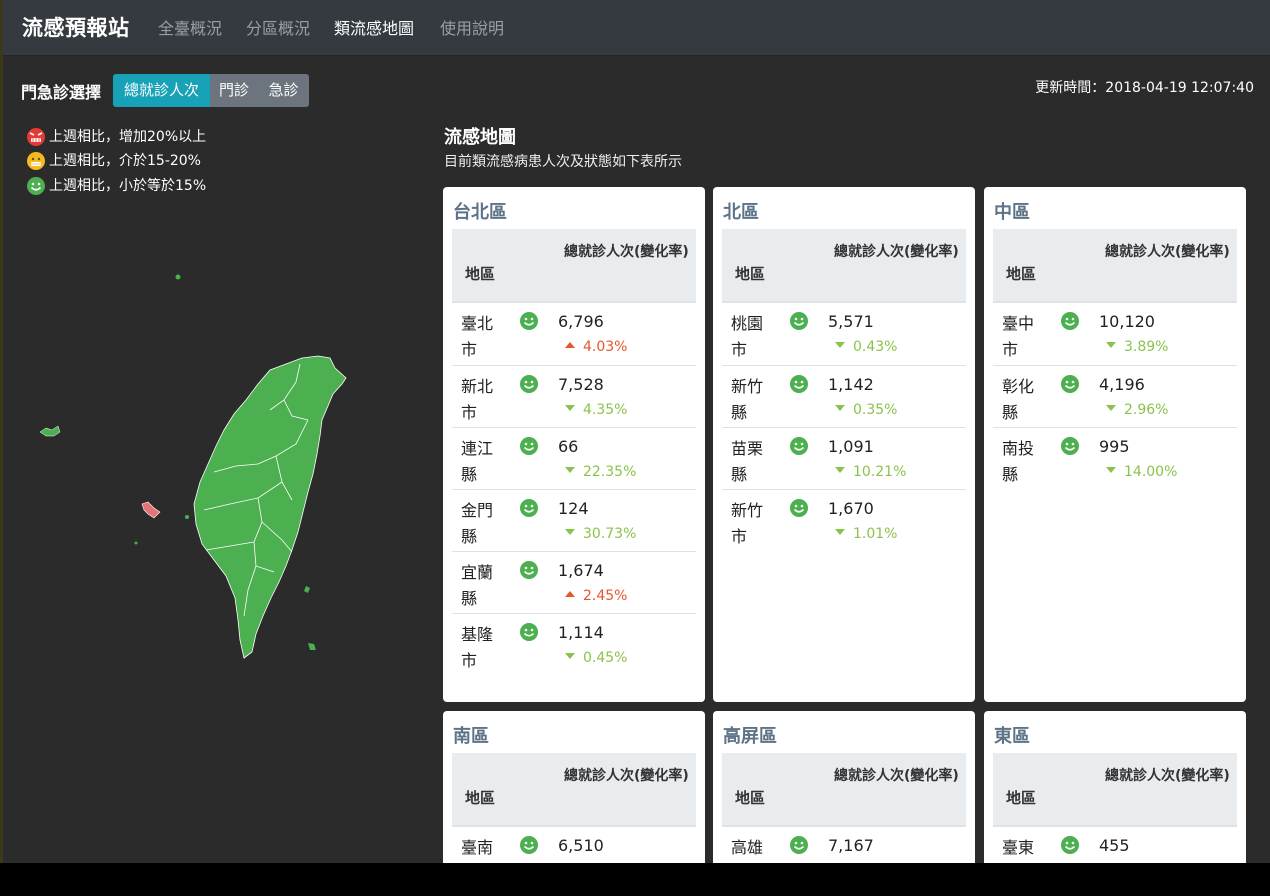 The width and height of the screenshot is (1270, 896). I want to click on change-rate: 22.35%, so click(600, 472).